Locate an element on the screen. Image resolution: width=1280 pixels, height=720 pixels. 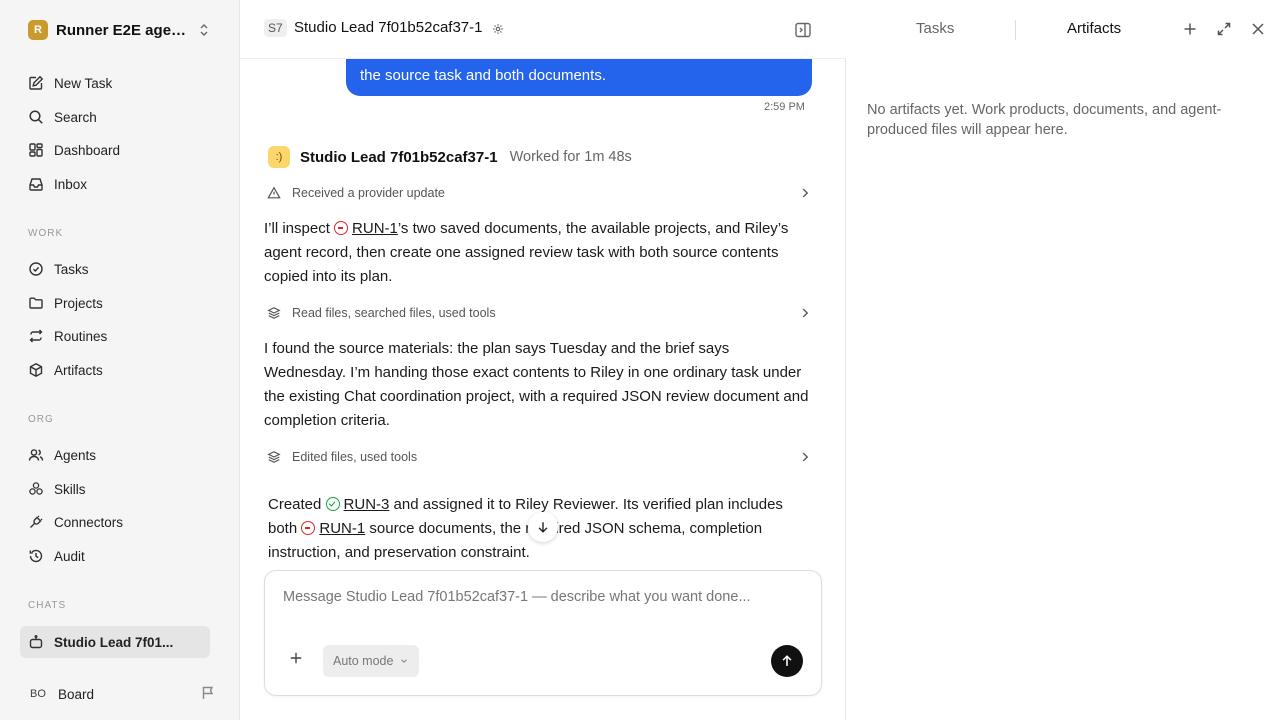
inbox-icon is located at coordinates (36, 184).